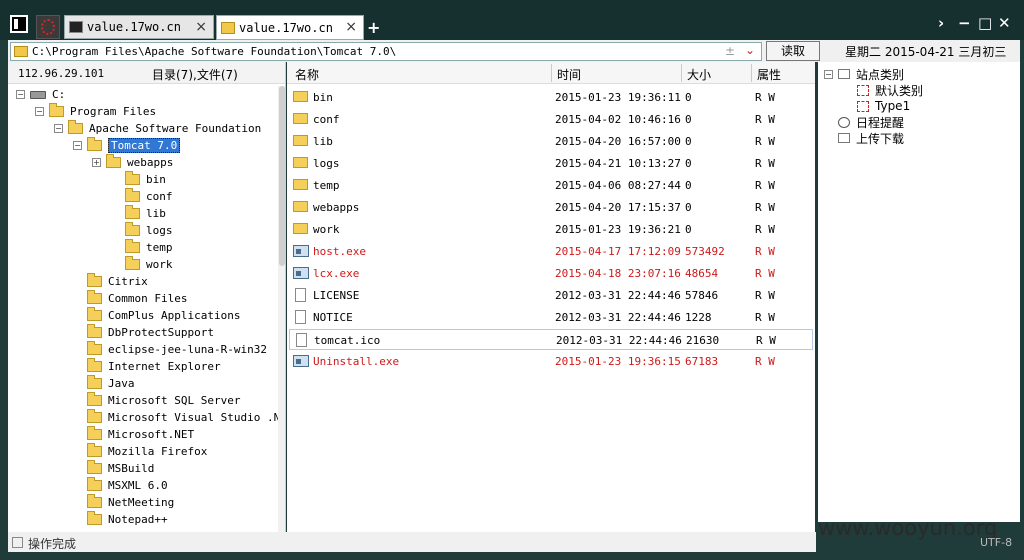  What do you see at coordinates (1004, 23) in the screenshot?
I see `close-window-button: ✕` at bounding box center [1004, 23].